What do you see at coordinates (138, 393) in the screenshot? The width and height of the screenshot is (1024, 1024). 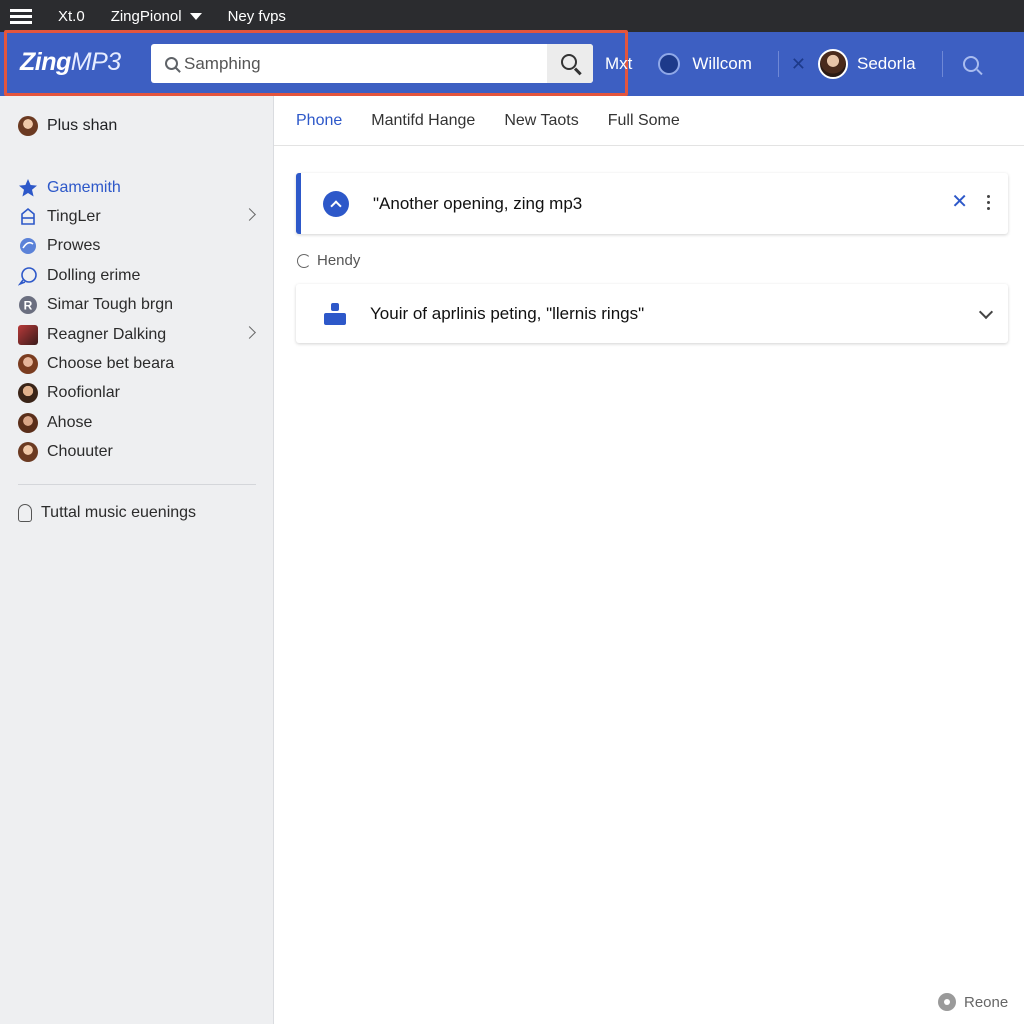 I see `sidebar-item-roofionlar: Roofionlar` at bounding box center [138, 393].